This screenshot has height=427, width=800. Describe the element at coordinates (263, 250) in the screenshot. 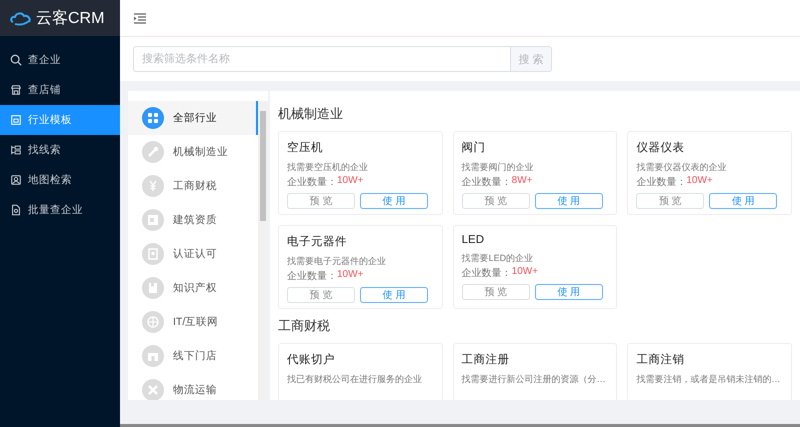

I see `scrollbar` at that location.